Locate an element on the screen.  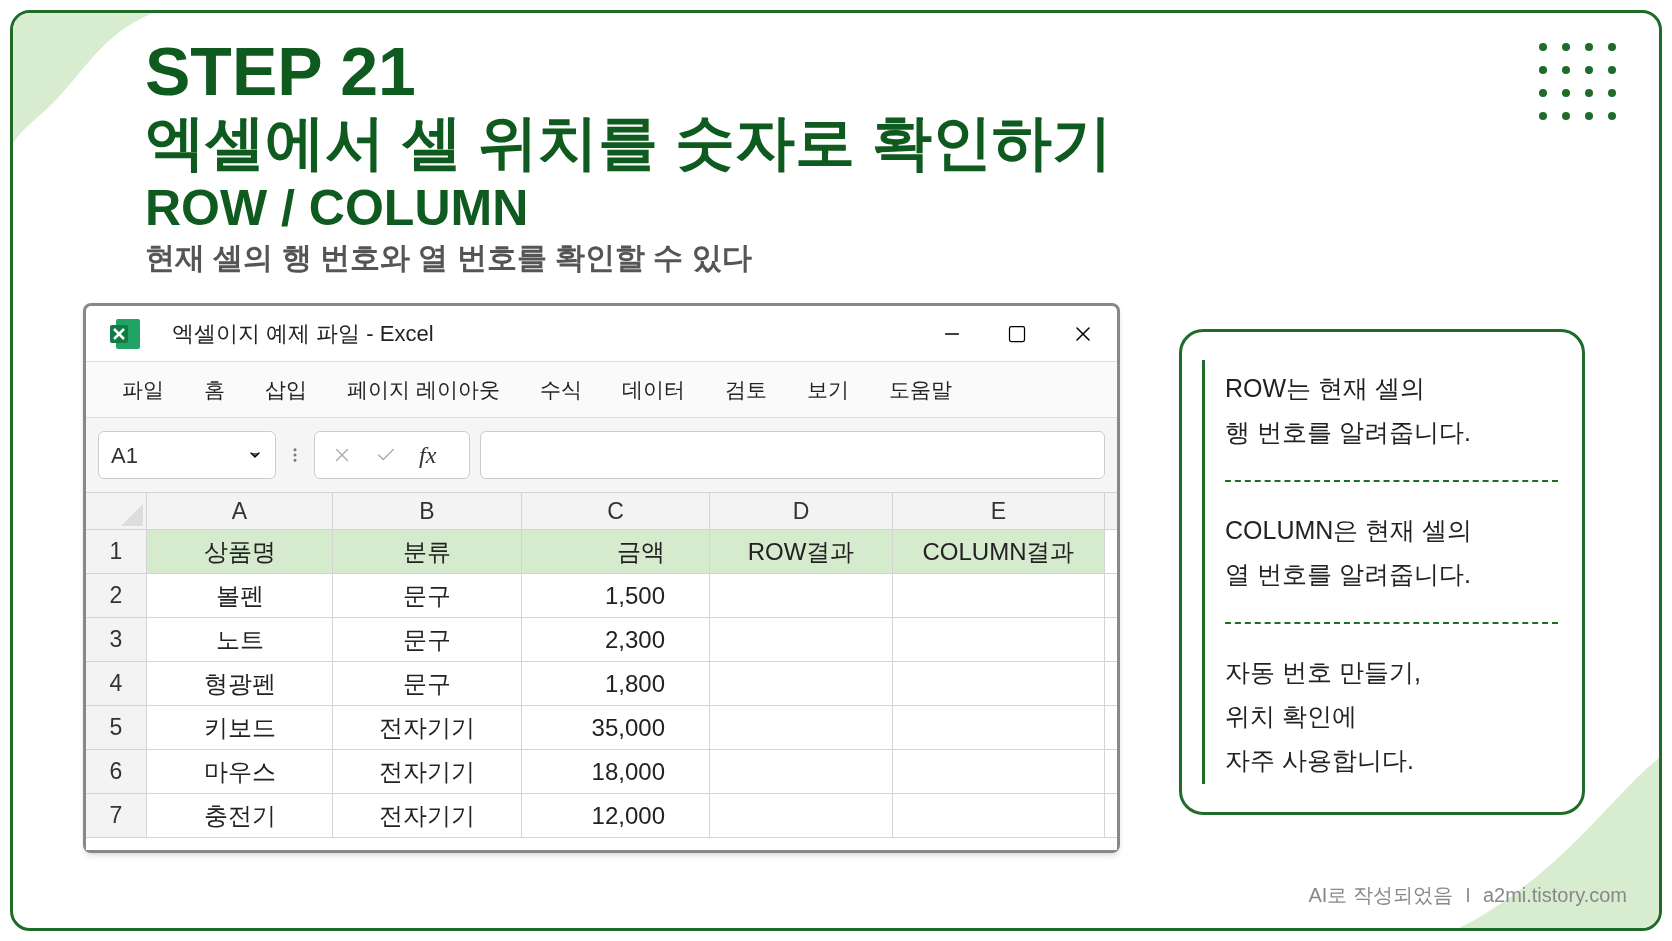
row-header: 7 is located at coordinates (116, 815).